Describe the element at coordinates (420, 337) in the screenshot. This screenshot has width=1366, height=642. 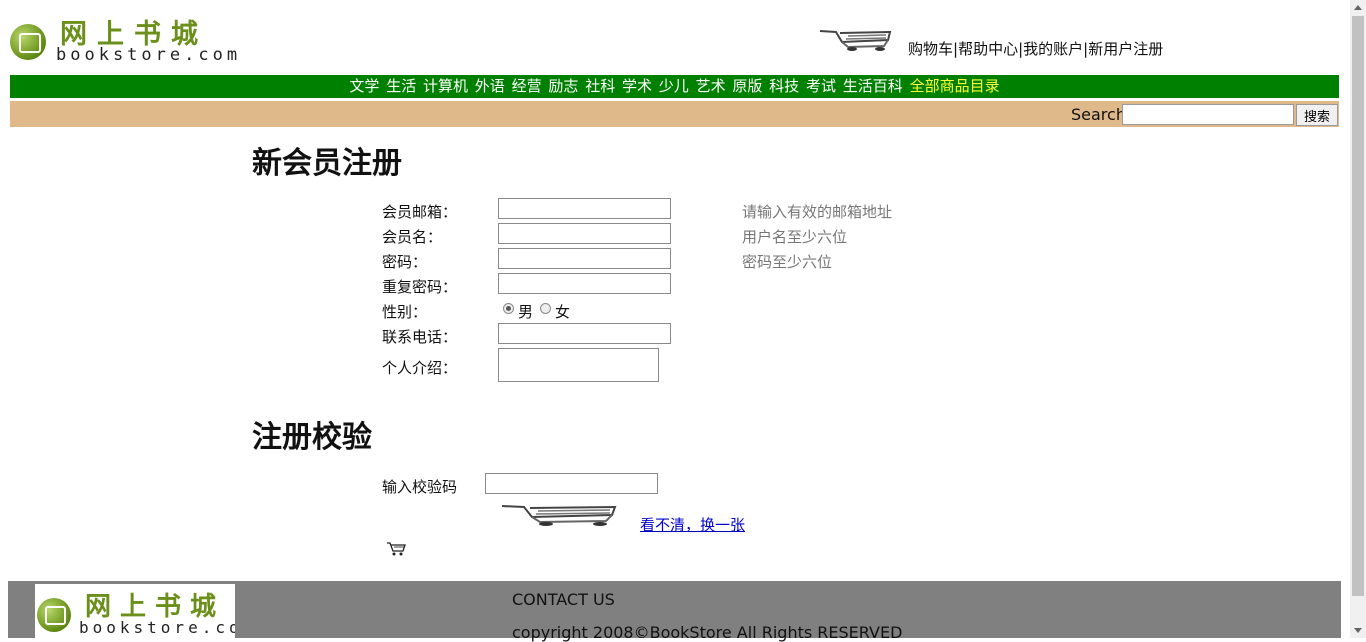
I see `phone-label: 联系电话：` at that location.